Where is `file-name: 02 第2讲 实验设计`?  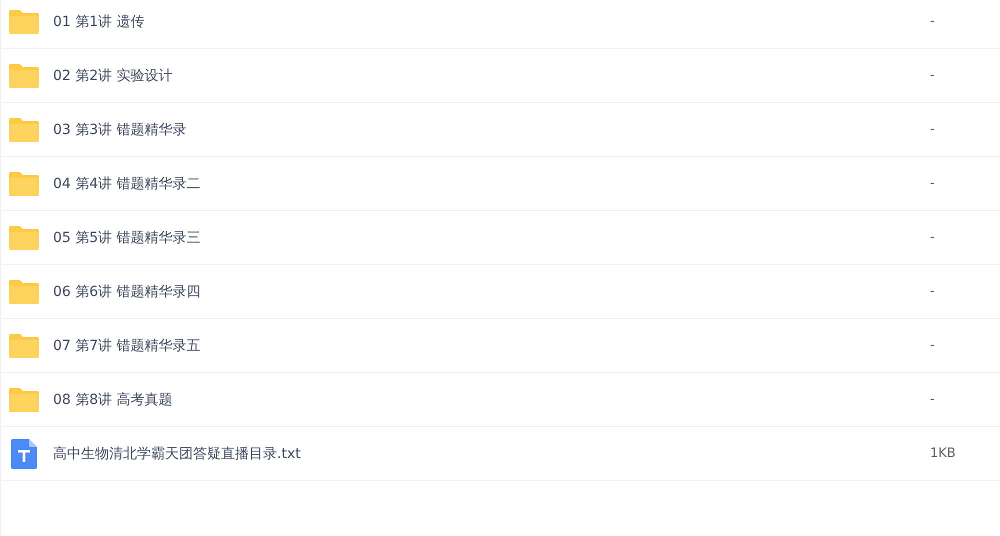
file-name: 02 第2讲 实验设计 is located at coordinates (491, 75).